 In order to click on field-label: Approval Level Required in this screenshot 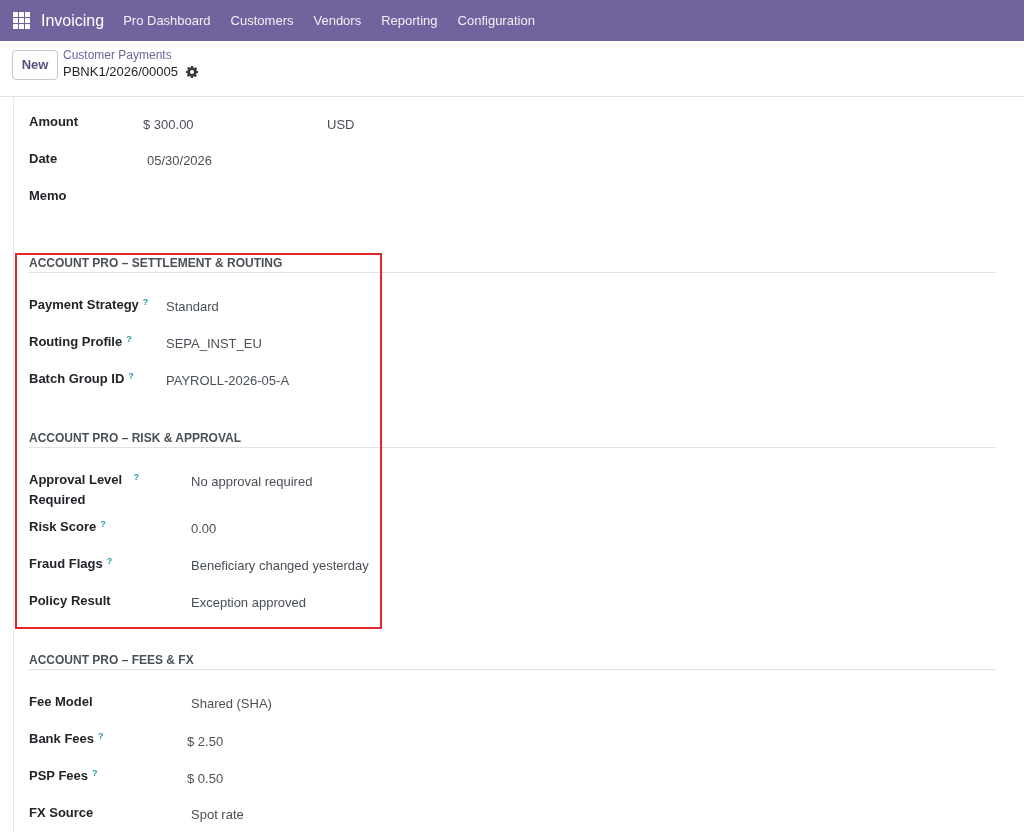, I will do `click(76, 490)`.